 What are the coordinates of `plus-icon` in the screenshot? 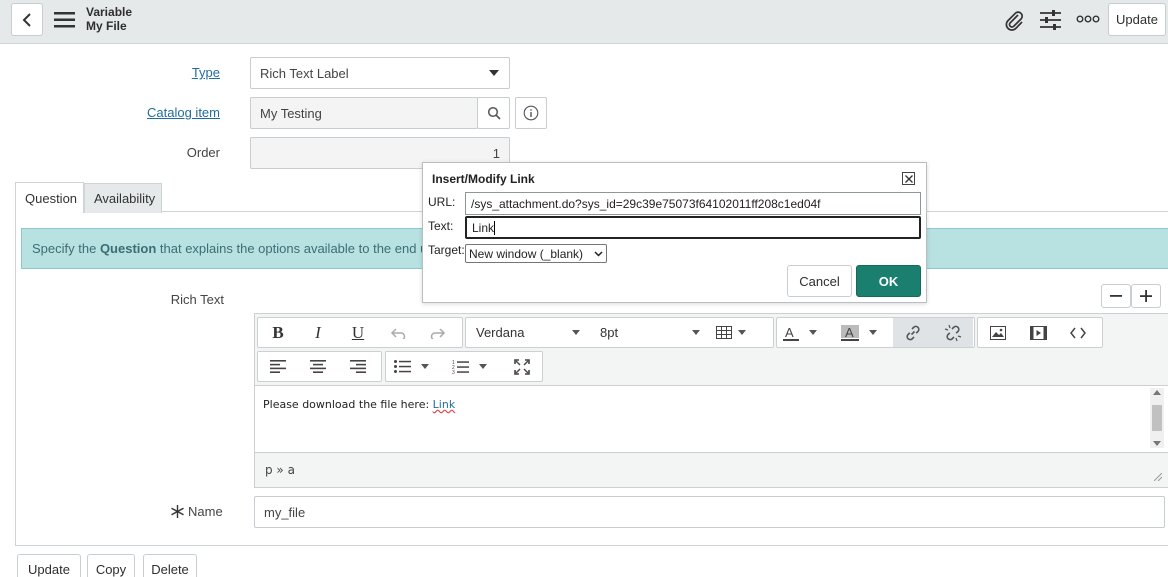 It's located at (1146, 296).